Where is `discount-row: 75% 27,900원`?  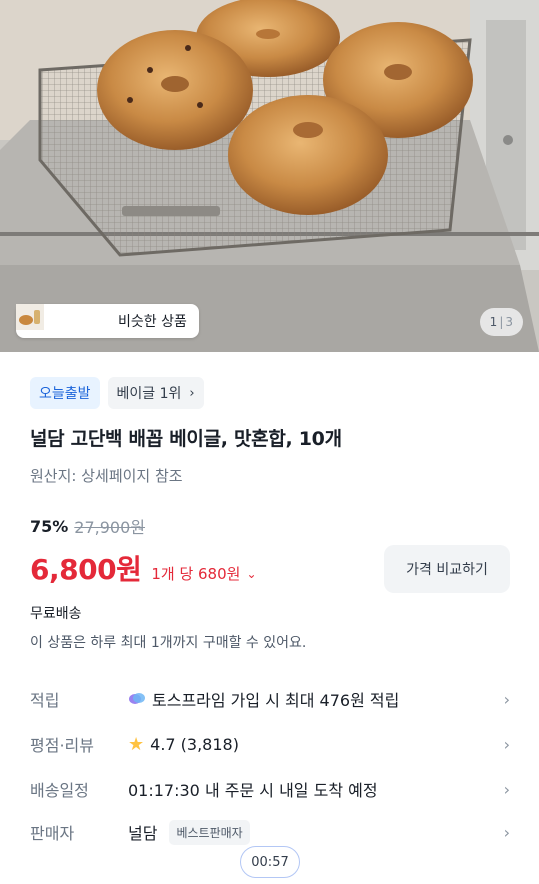
discount-row: 75% 27,900원 is located at coordinates (87, 526).